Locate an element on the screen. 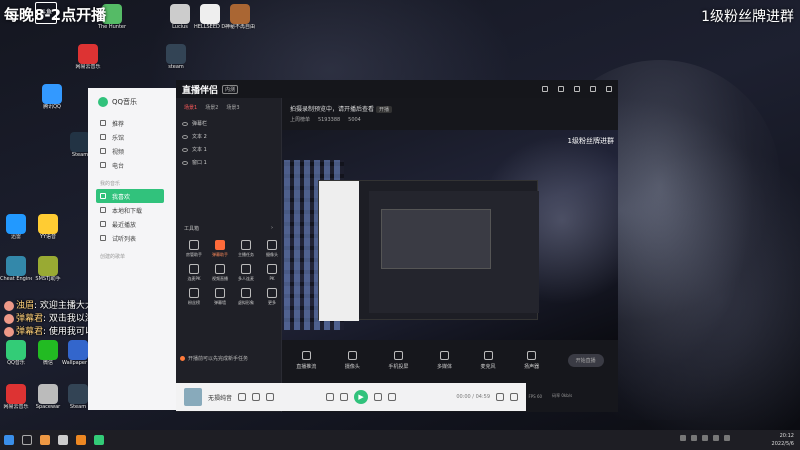 This screenshot has width=800, height=450. list-icon is located at coordinates (103, 238).